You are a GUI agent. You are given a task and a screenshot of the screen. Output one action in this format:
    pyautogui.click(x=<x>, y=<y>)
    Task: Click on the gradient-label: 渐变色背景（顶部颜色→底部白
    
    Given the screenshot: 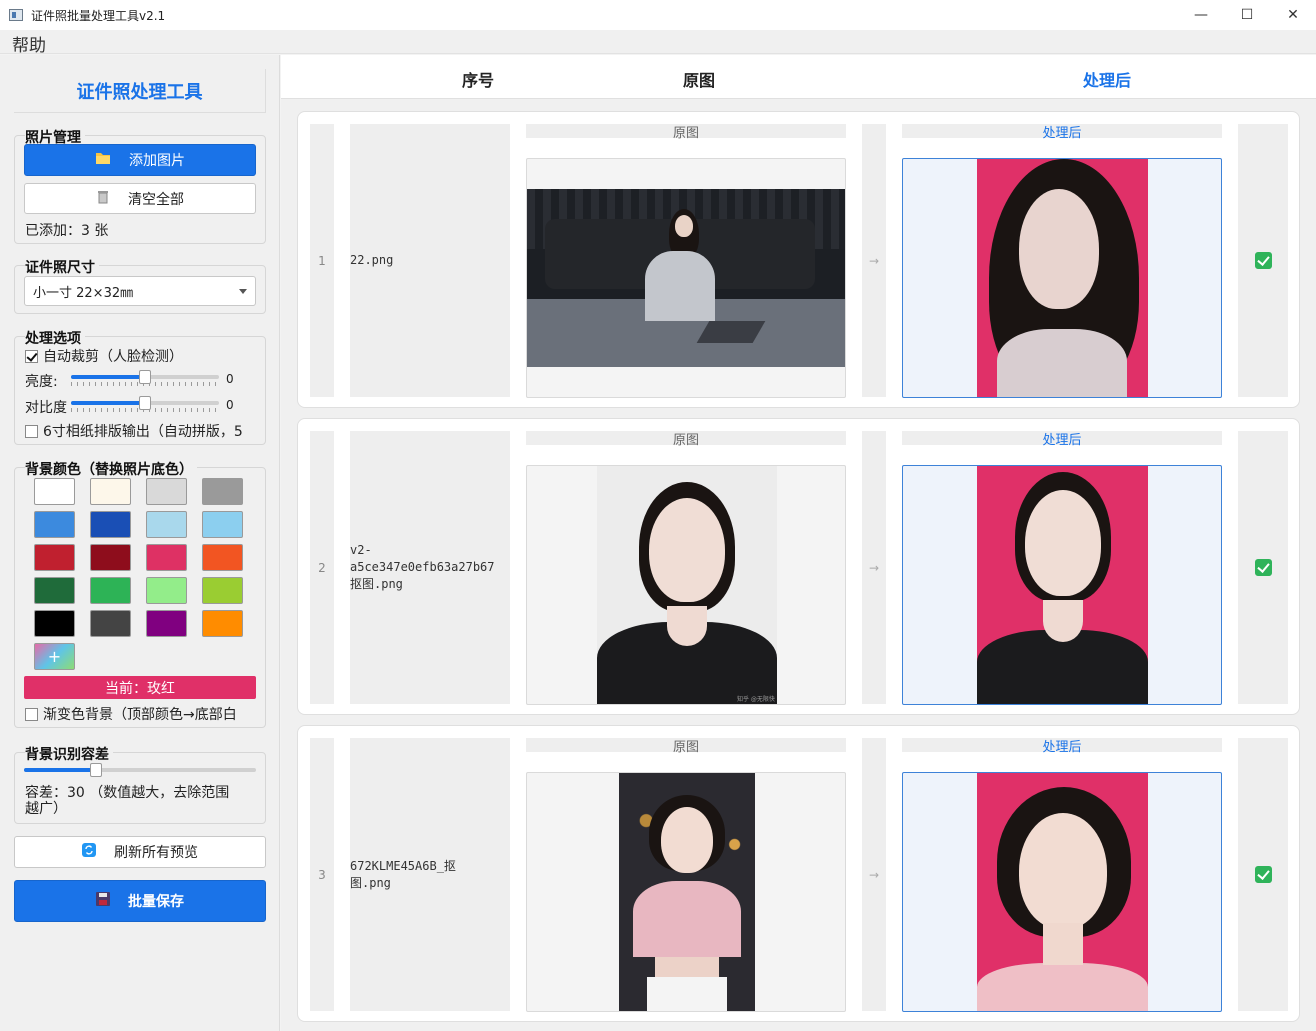 What is the action you would take?
    pyautogui.click(x=140, y=715)
    